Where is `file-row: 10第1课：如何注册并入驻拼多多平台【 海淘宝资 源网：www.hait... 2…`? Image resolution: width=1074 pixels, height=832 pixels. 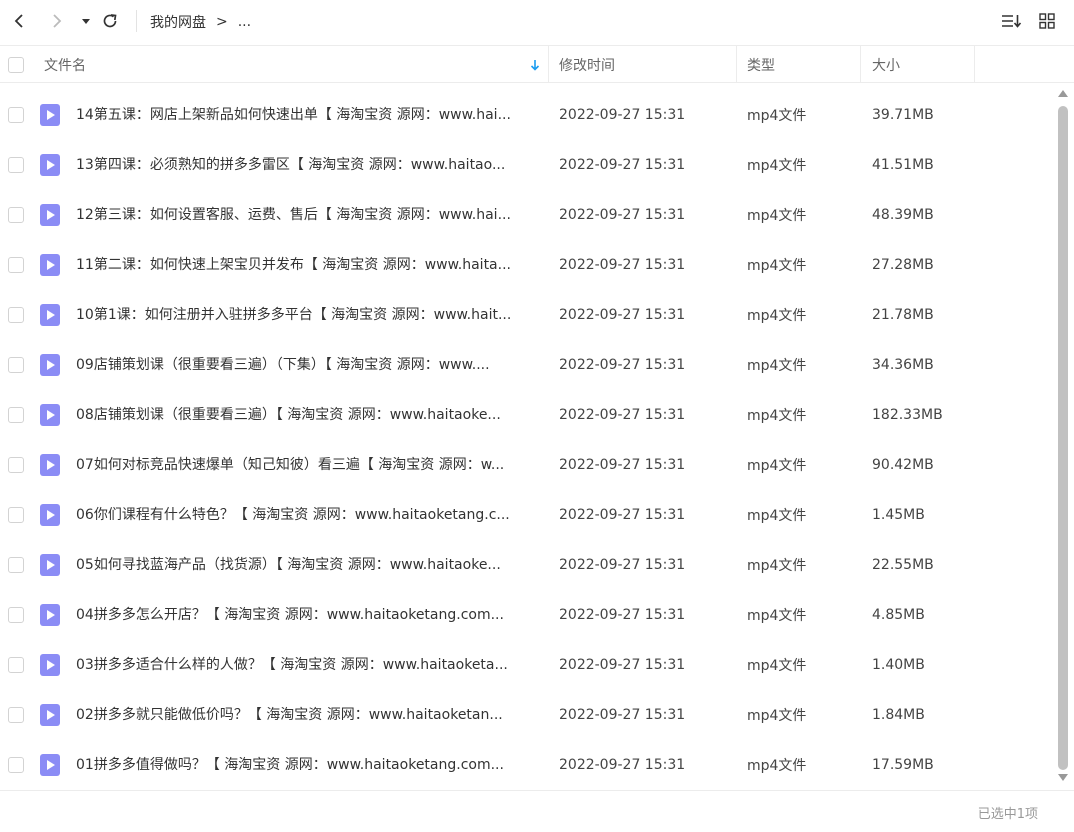
file-row: 10第1课：如何注册并入驻拼多多平台【 海淘宝资 源网：www.hait... 2… is located at coordinates (527, 315).